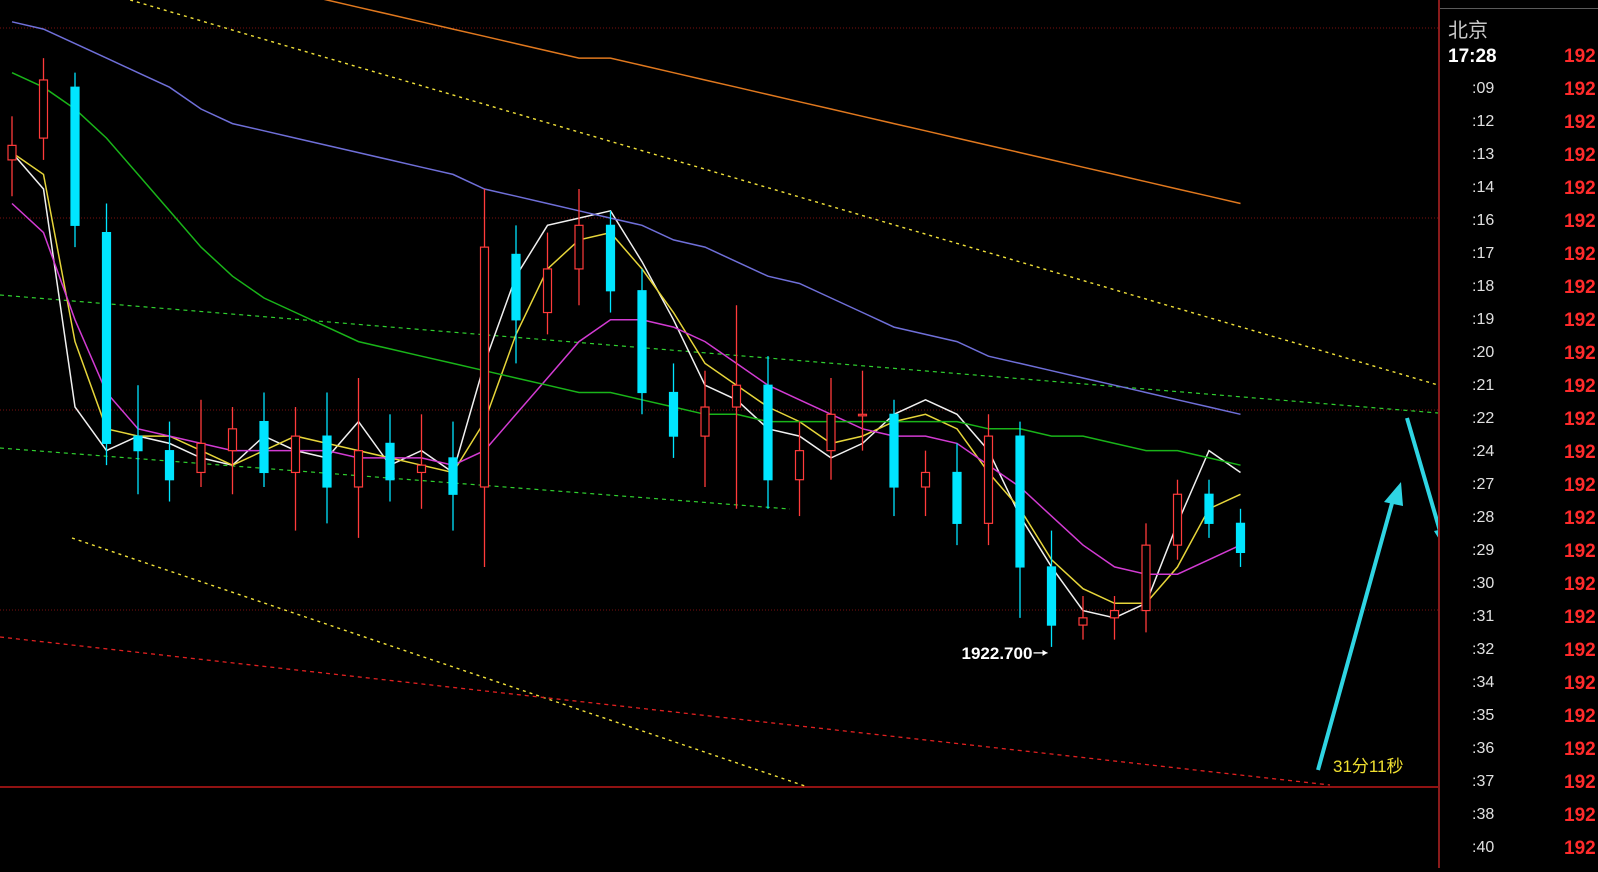 The image size is (1598, 872). Describe the element at coordinates (997, 653) in the screenshot. I see `low-price-label: 1922.700` at that location.